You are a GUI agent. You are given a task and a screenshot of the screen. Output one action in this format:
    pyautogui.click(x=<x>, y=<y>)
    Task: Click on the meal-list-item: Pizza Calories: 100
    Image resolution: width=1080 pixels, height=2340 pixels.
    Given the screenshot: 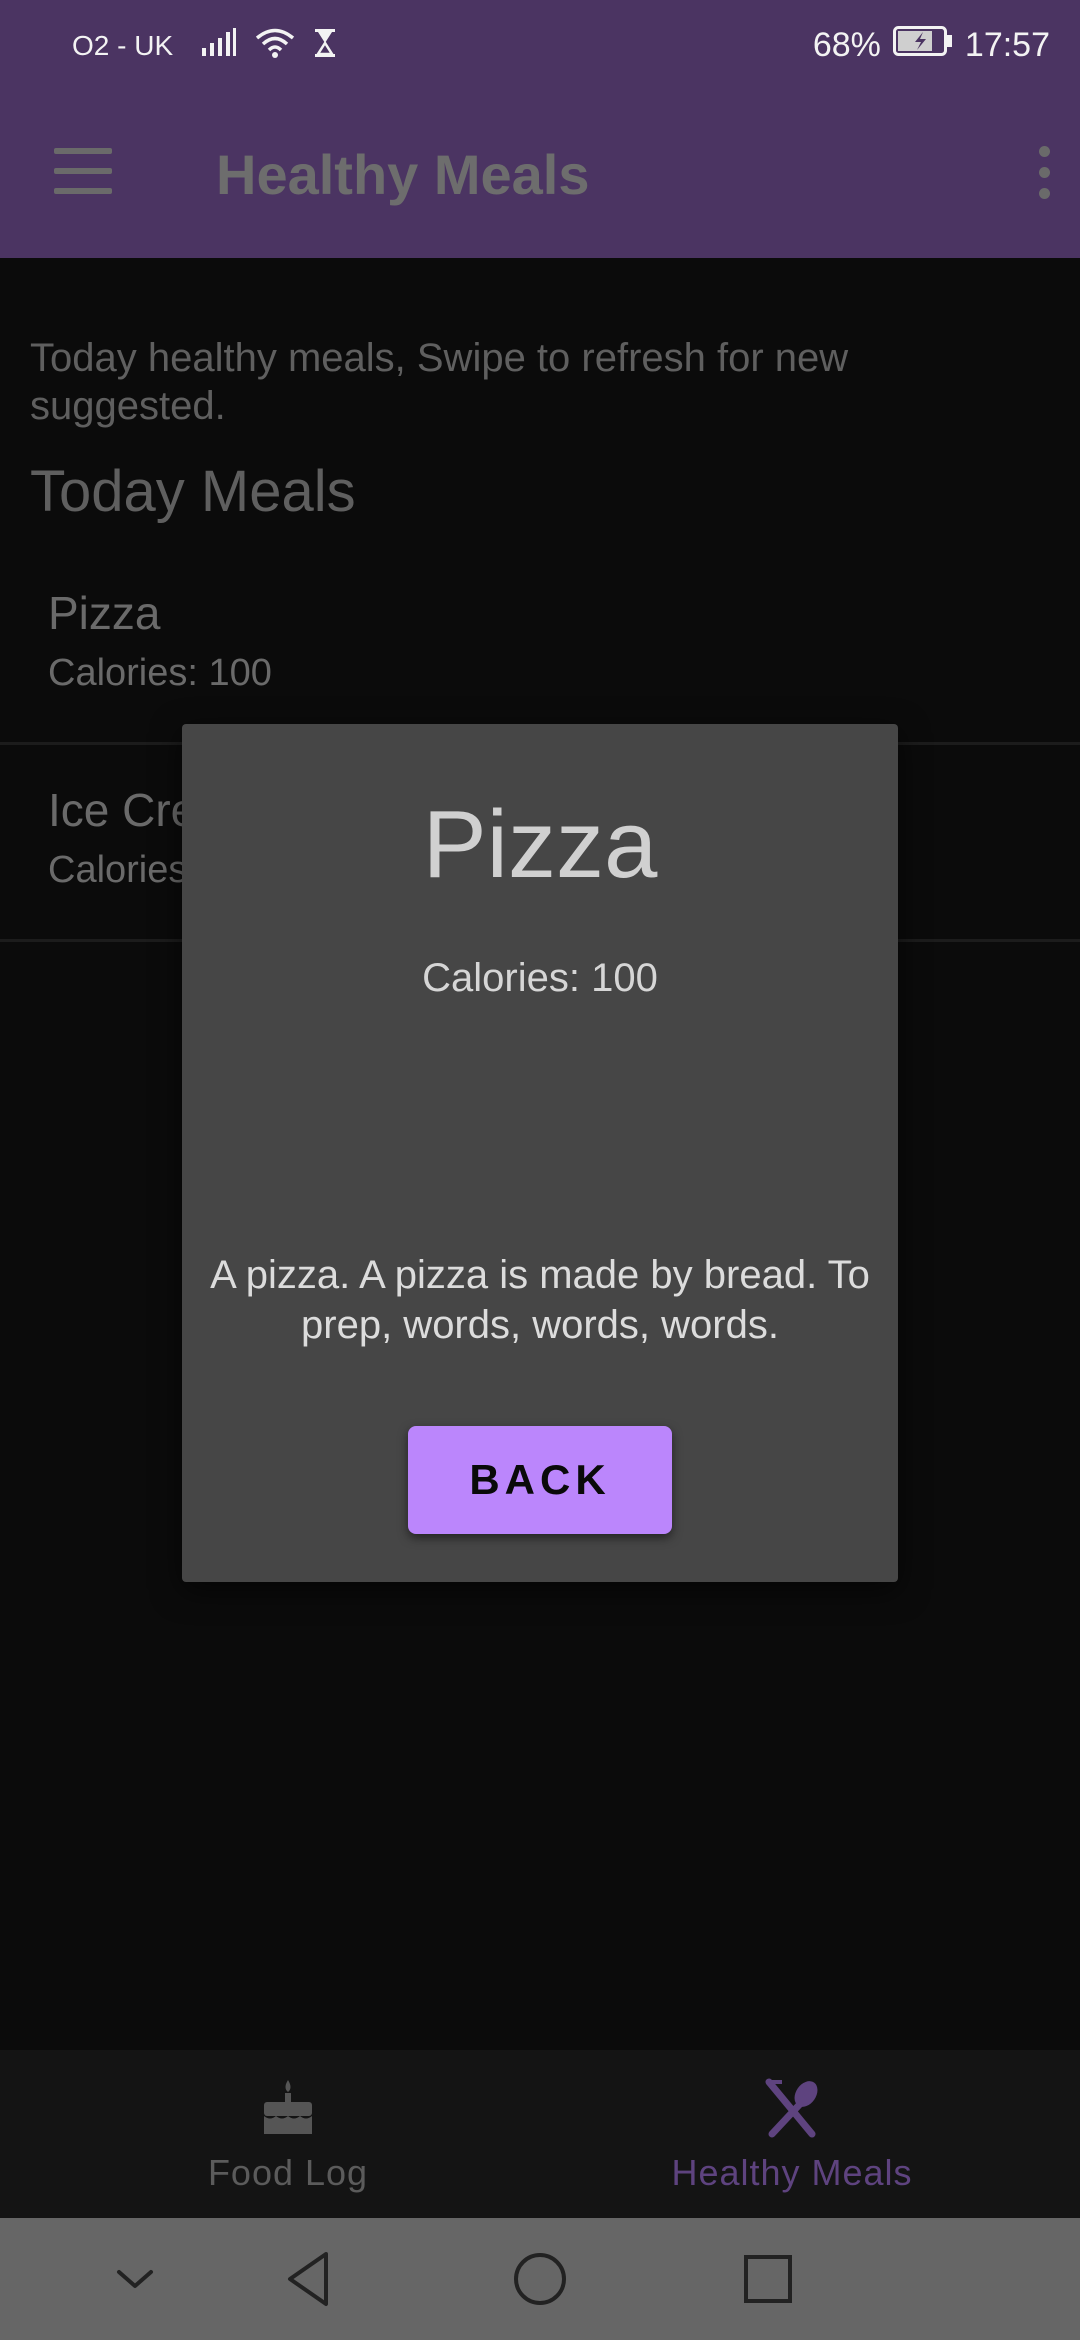 What is the action you would take?
    pyautogui.click(x=540, y=646)
    